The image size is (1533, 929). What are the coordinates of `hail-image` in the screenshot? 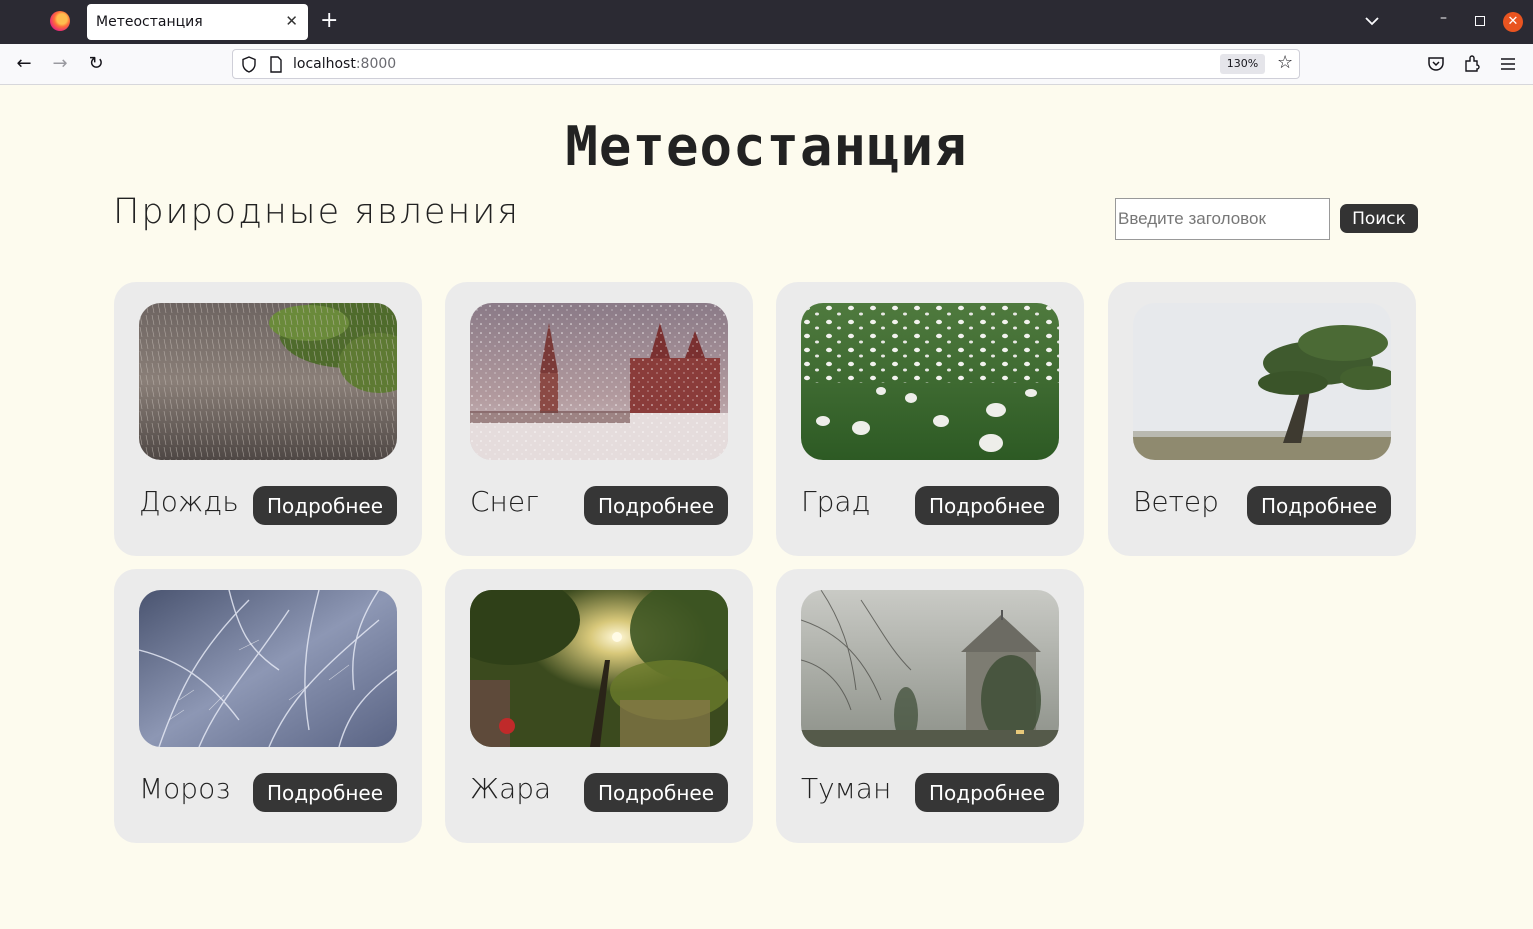 It's located at (930, 381).